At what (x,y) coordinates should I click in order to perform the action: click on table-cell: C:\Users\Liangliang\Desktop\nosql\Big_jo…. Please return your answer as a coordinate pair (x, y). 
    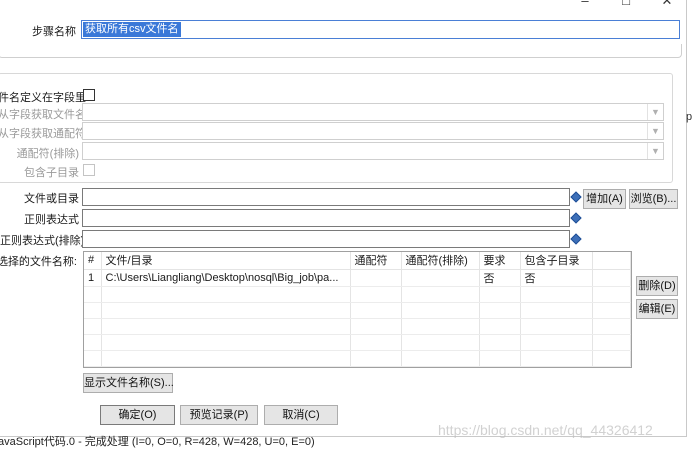
    Looking at the image, I should click on (226, 278).